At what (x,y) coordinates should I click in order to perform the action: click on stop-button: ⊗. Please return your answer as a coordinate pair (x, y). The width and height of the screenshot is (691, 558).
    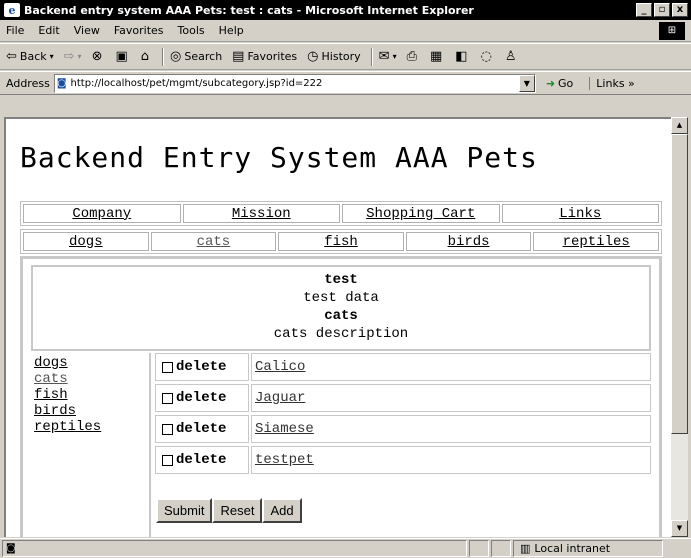
    Looking at the image, I should click on (99, 56).